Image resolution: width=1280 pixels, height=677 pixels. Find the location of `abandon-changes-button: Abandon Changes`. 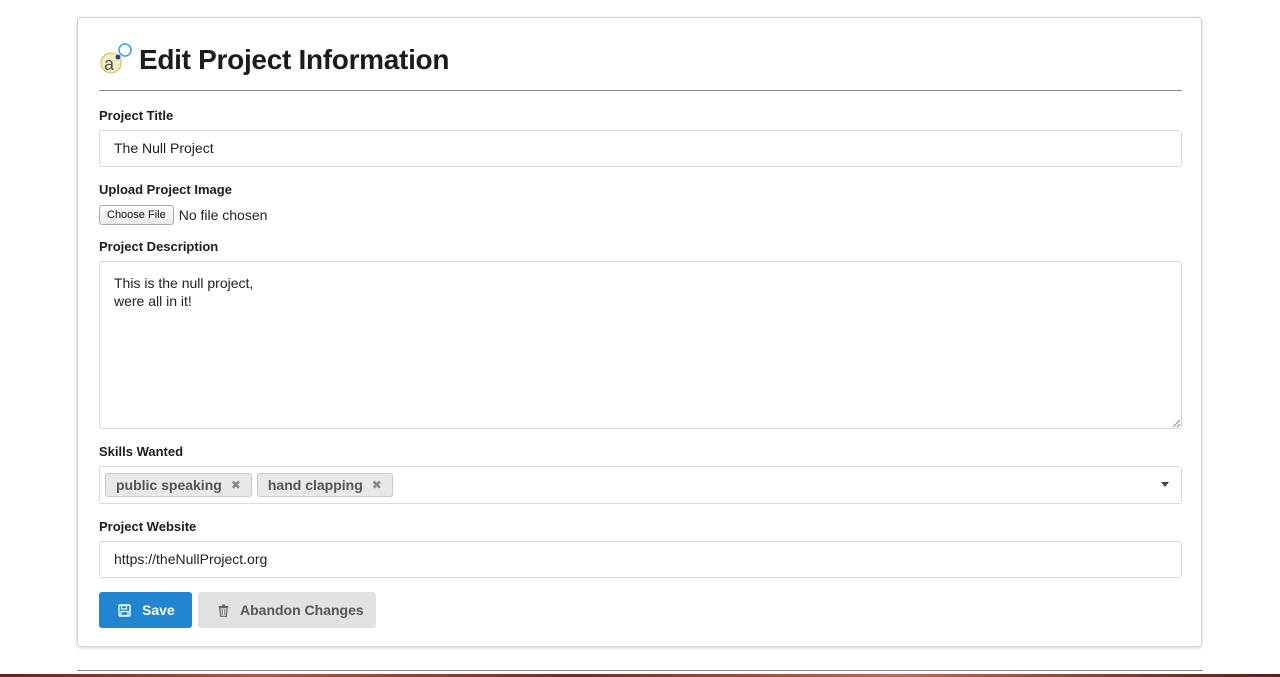

abandon-changes-button: Abandon Changes is located at coordinates (287, 610).